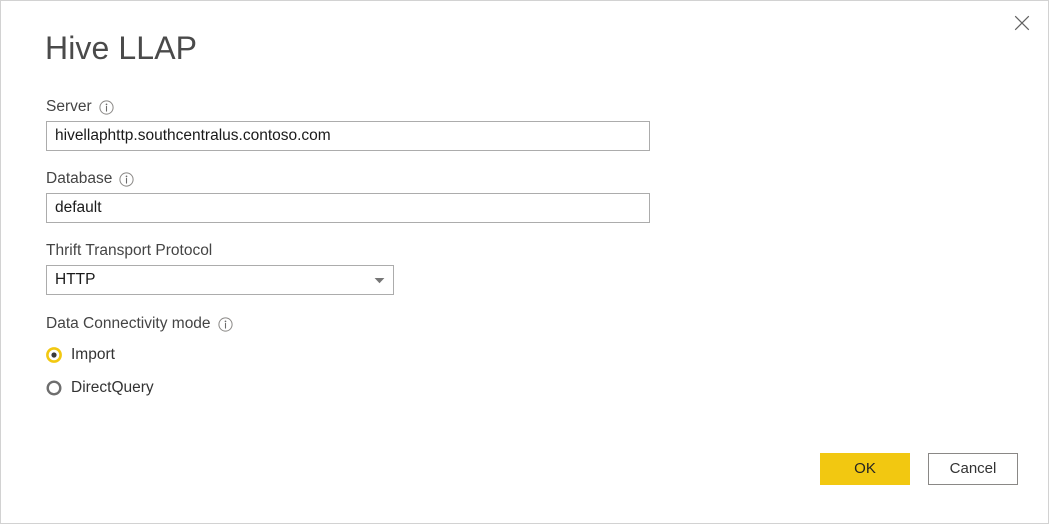 This screenshot has height=526, width=1051. Describe the element at coordinates (69, 106) in the screenshot. I see `server-label: Server` at that location.